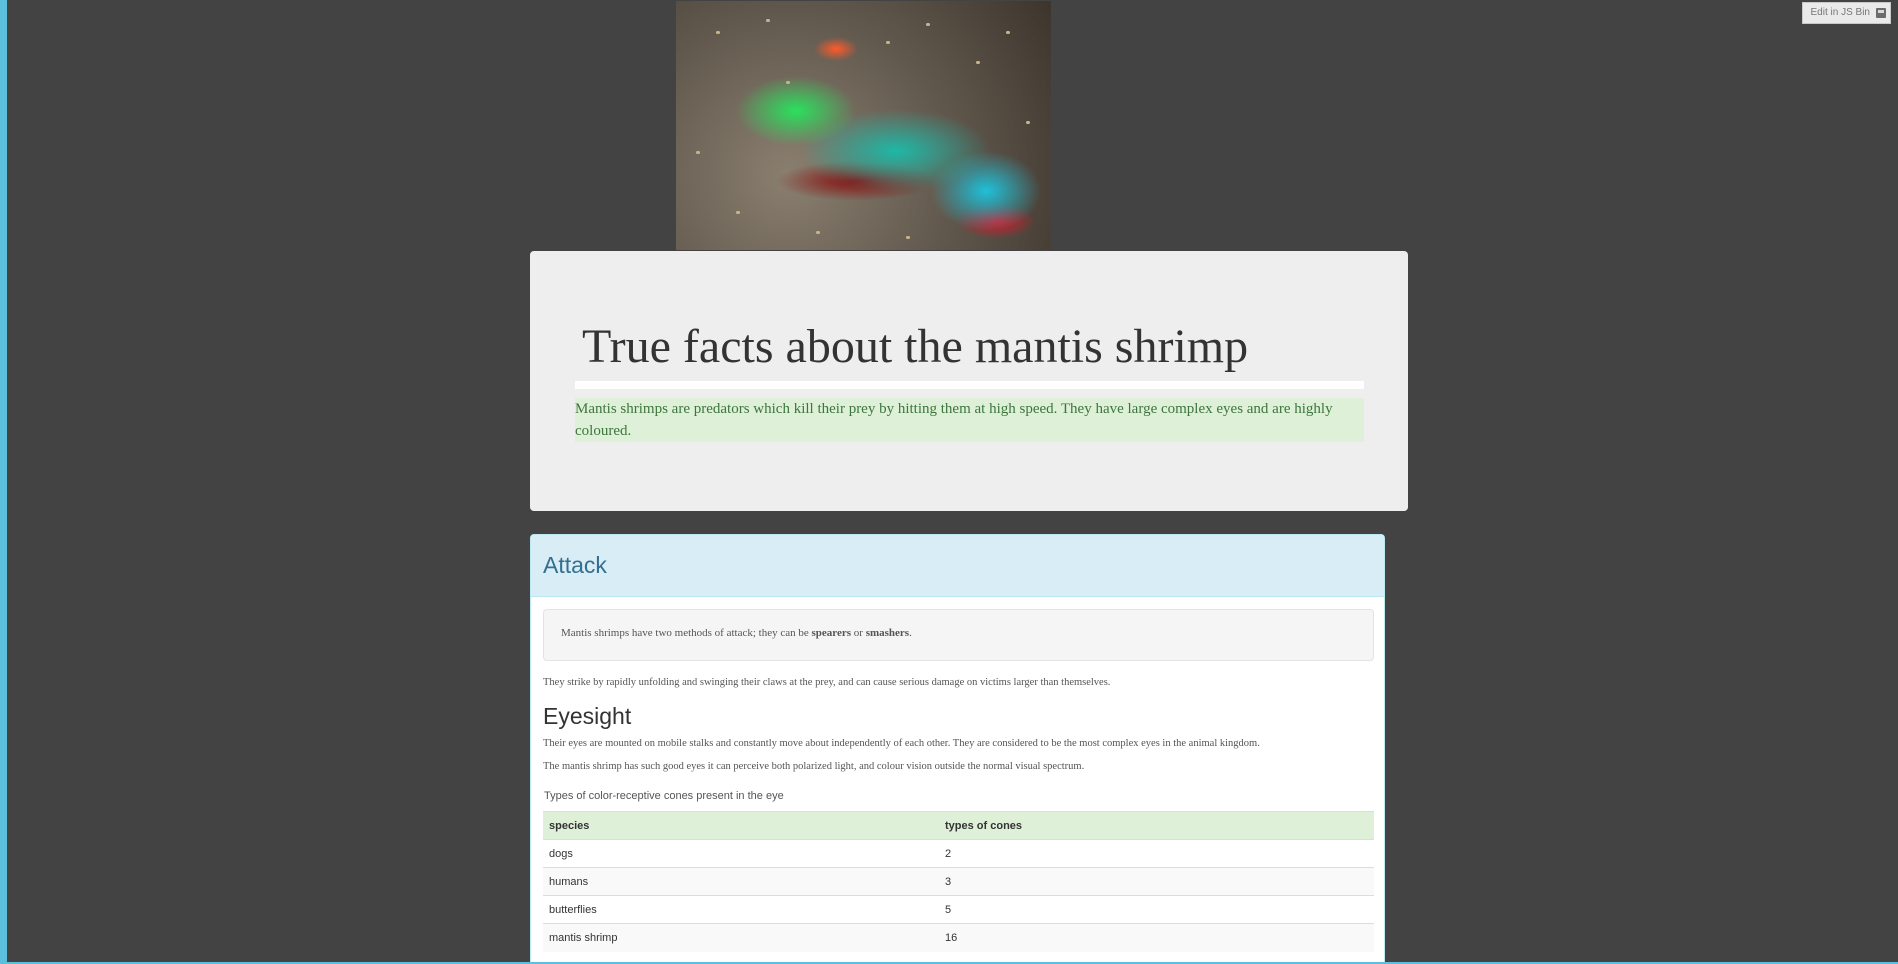  What do you see at coordinates (910, 633) in the screenshot?
I see `well-text-suffix: .` at bounding box center [910, 633].